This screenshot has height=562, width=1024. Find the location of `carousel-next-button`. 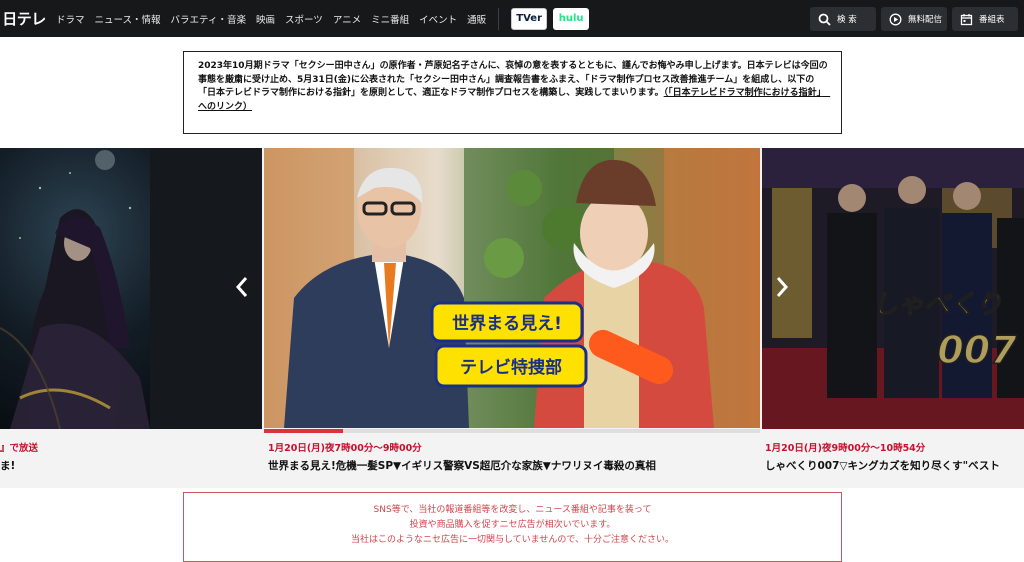

carousel-next-button is located at coordinates (782, 287).